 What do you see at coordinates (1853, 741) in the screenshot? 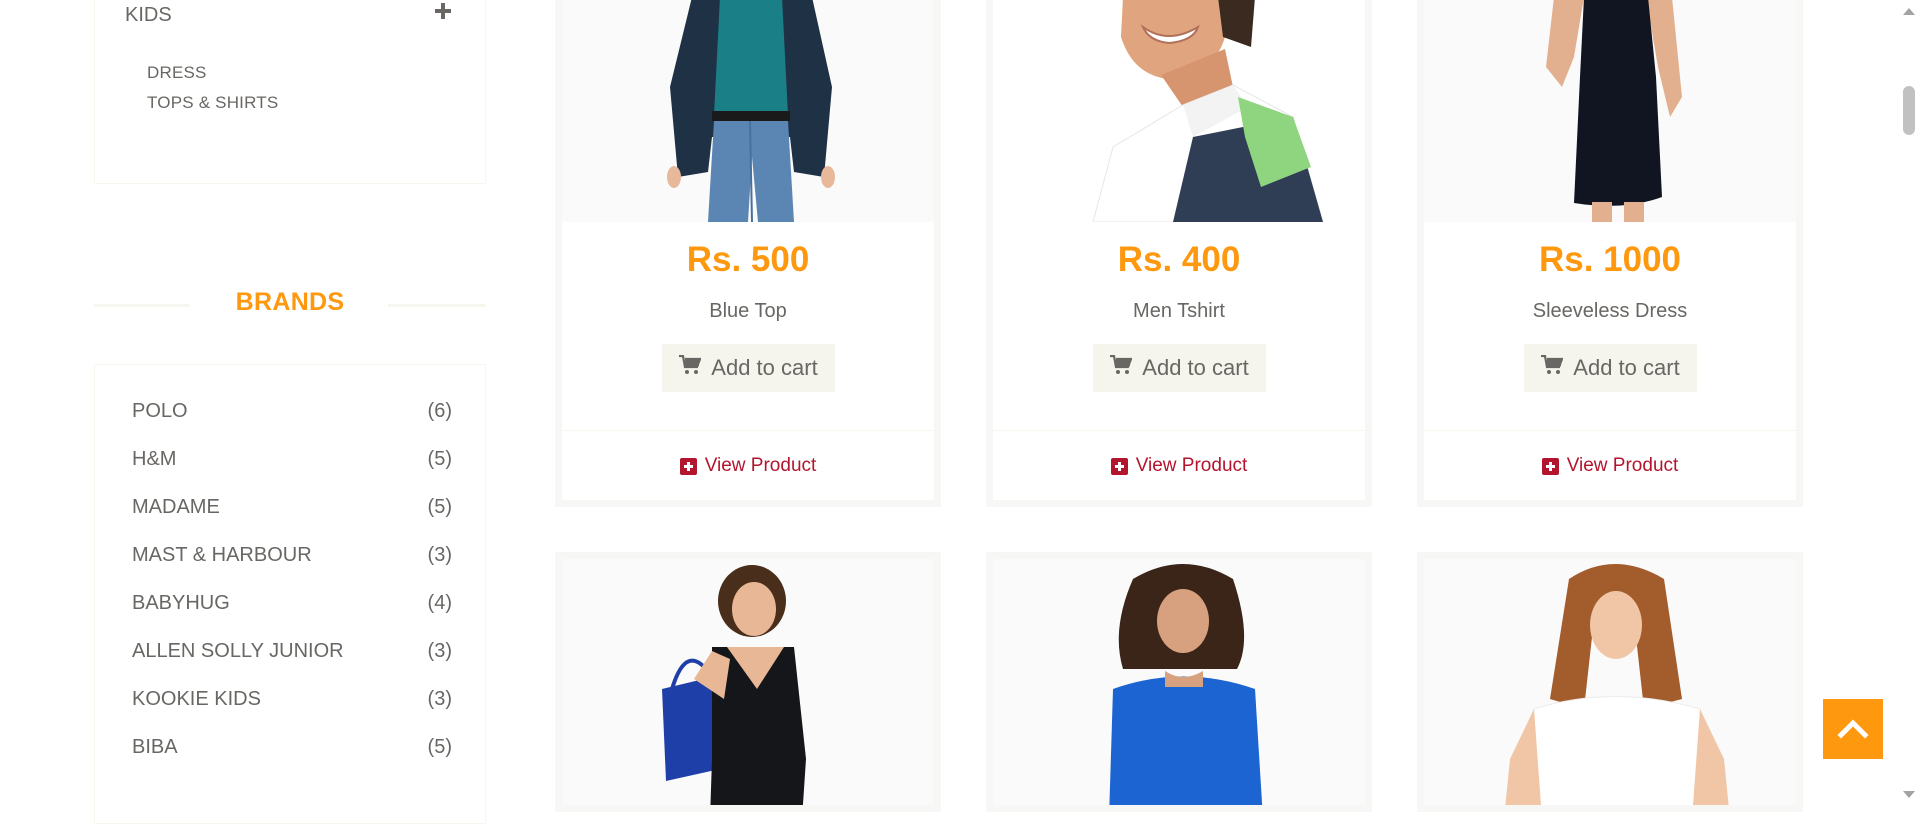
I see `chevron-up-icon` at bounding box center [1853, 741].